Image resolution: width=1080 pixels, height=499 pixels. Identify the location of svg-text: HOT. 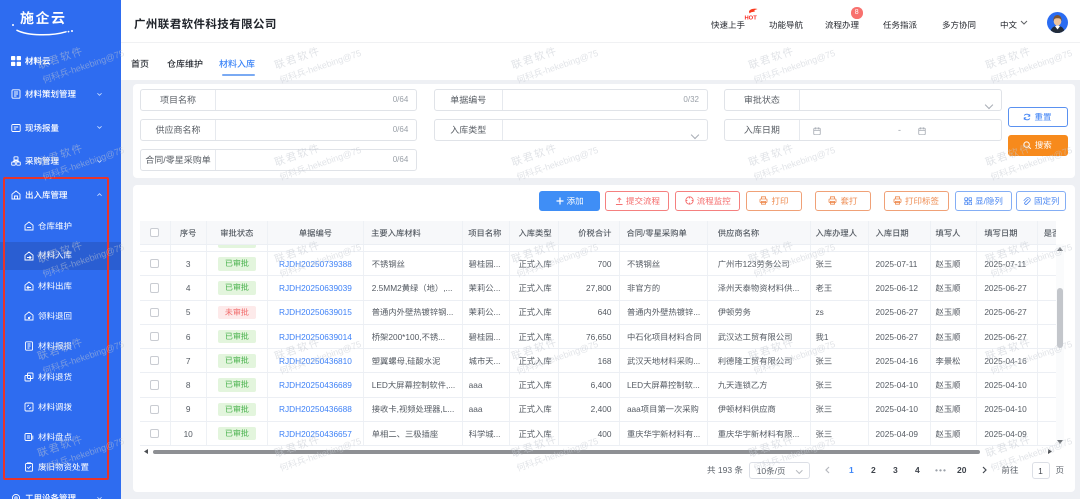
(751, 18).